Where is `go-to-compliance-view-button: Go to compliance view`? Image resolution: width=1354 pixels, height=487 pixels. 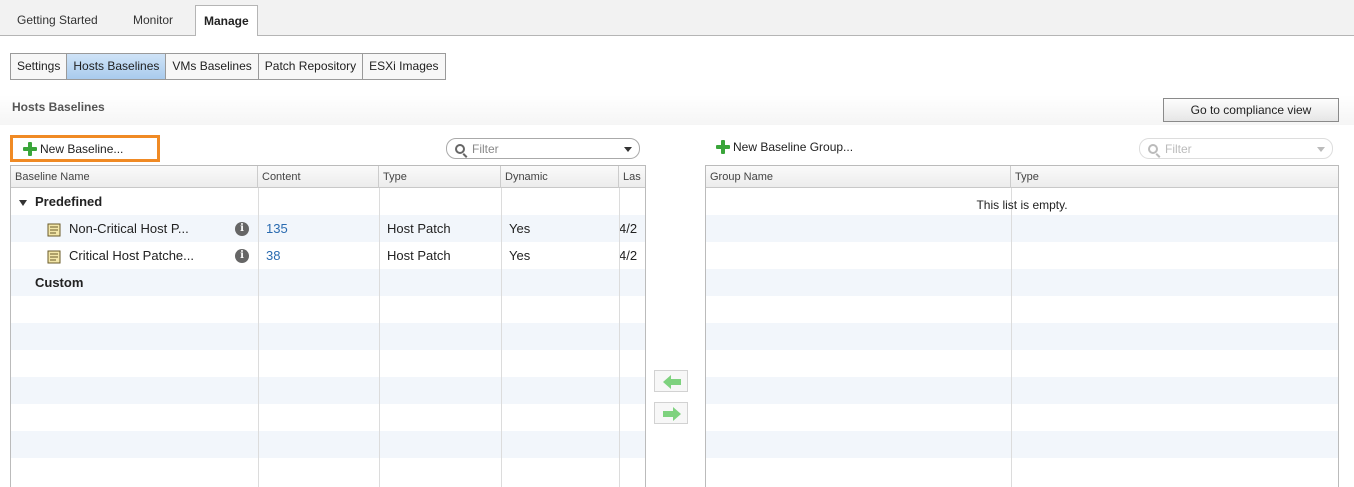
go-to-compliance-view-button: Go to compliance view is located at coordinates (1251, 110).